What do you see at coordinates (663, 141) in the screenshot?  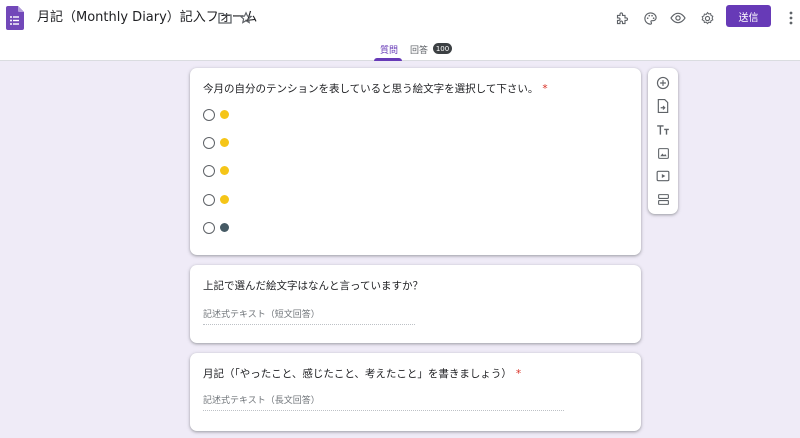 I see `floating-toolbar` at bounding box center [663, 141].